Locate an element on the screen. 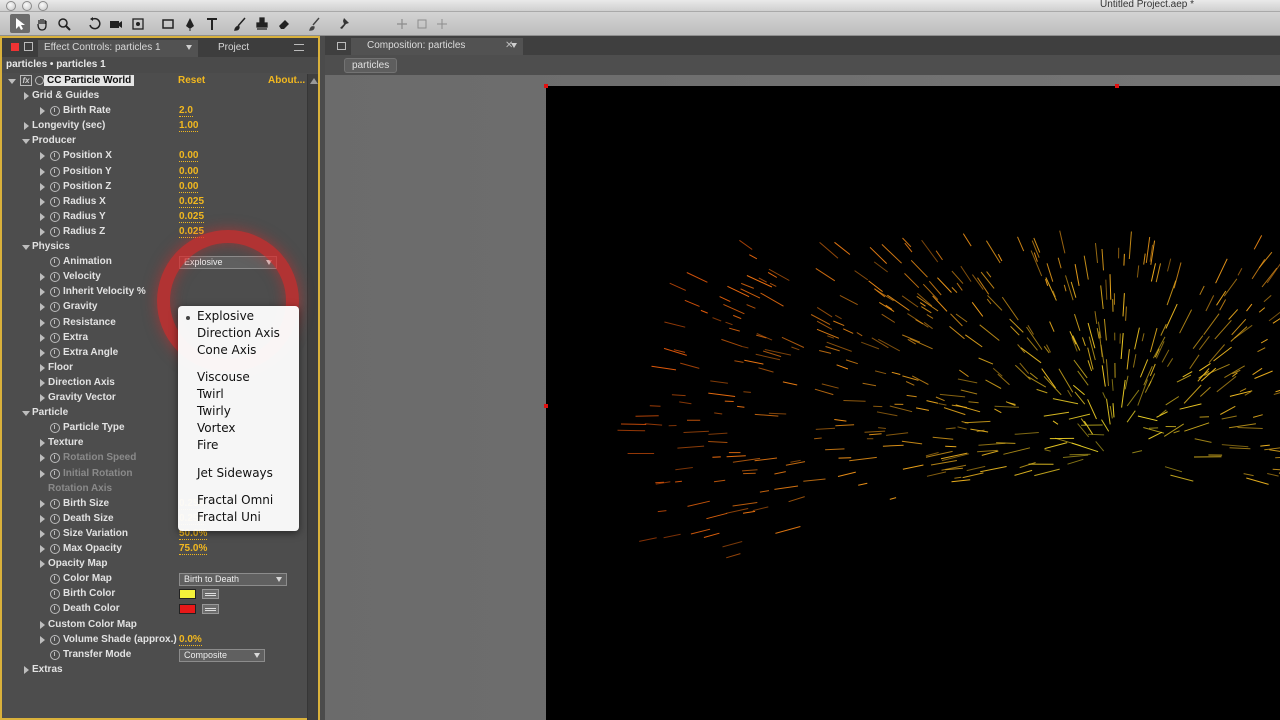 This screenshot has height=720, width=1280. property-value: 1.00 is located at coordinates (189, 126).